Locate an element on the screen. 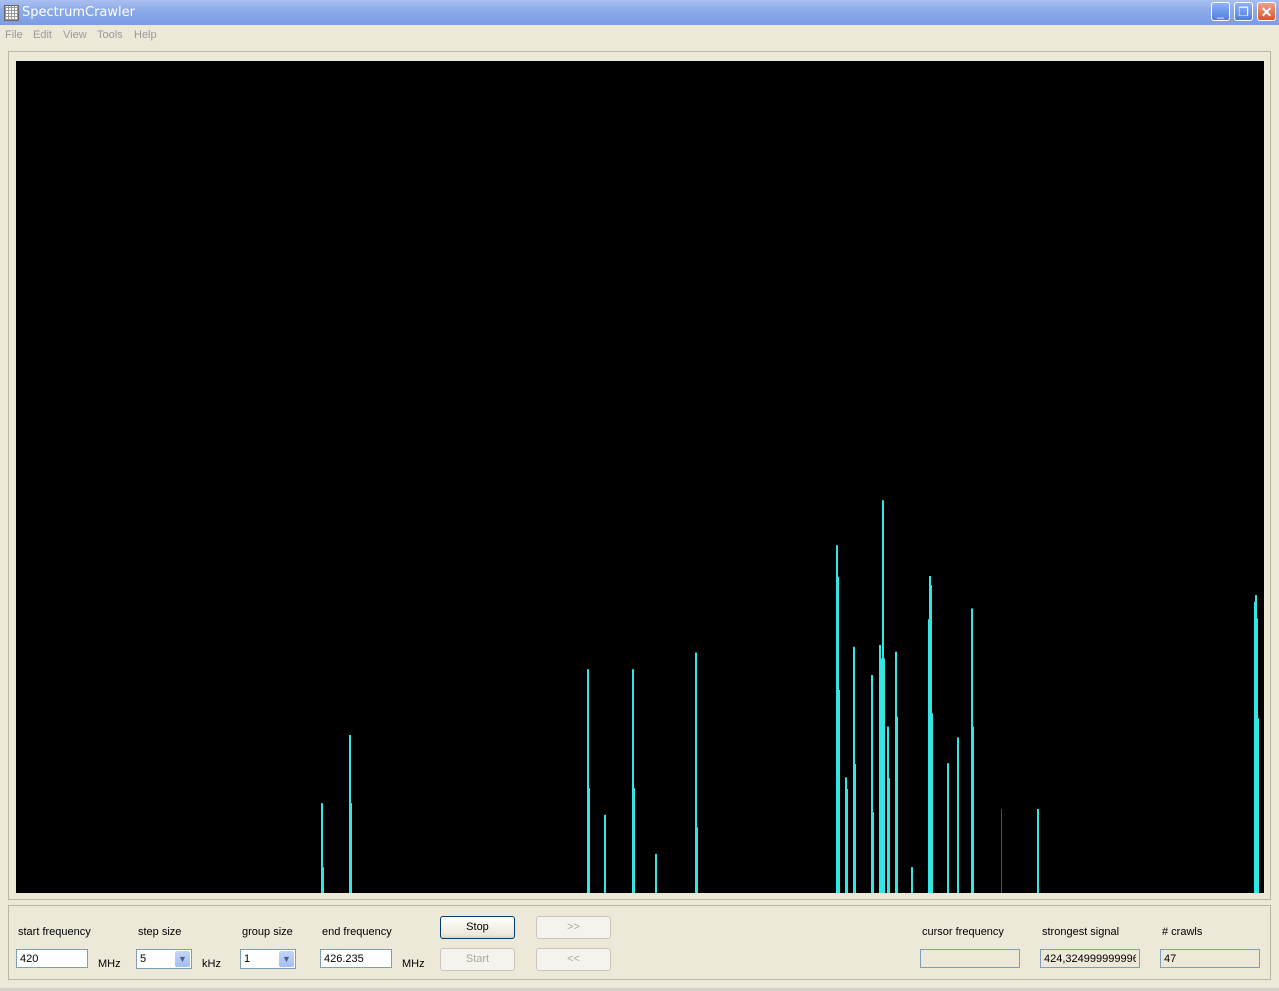 This screenshot has height=991, width=1279. marker-line is located at coordinates (1001, 850).